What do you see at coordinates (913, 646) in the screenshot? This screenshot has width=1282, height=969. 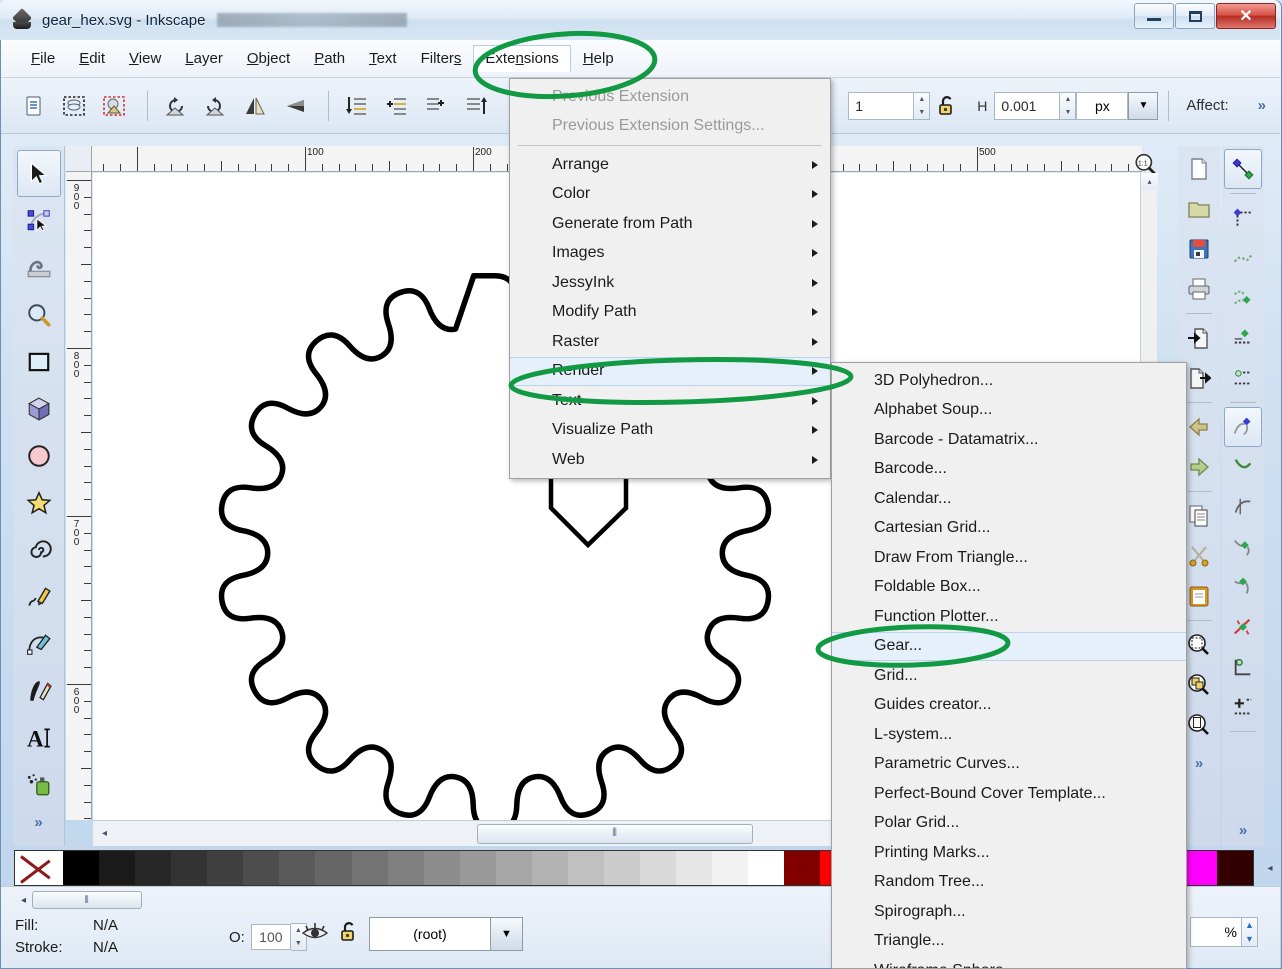 I see `gear-item-circle` at bounding box center [913, 646].